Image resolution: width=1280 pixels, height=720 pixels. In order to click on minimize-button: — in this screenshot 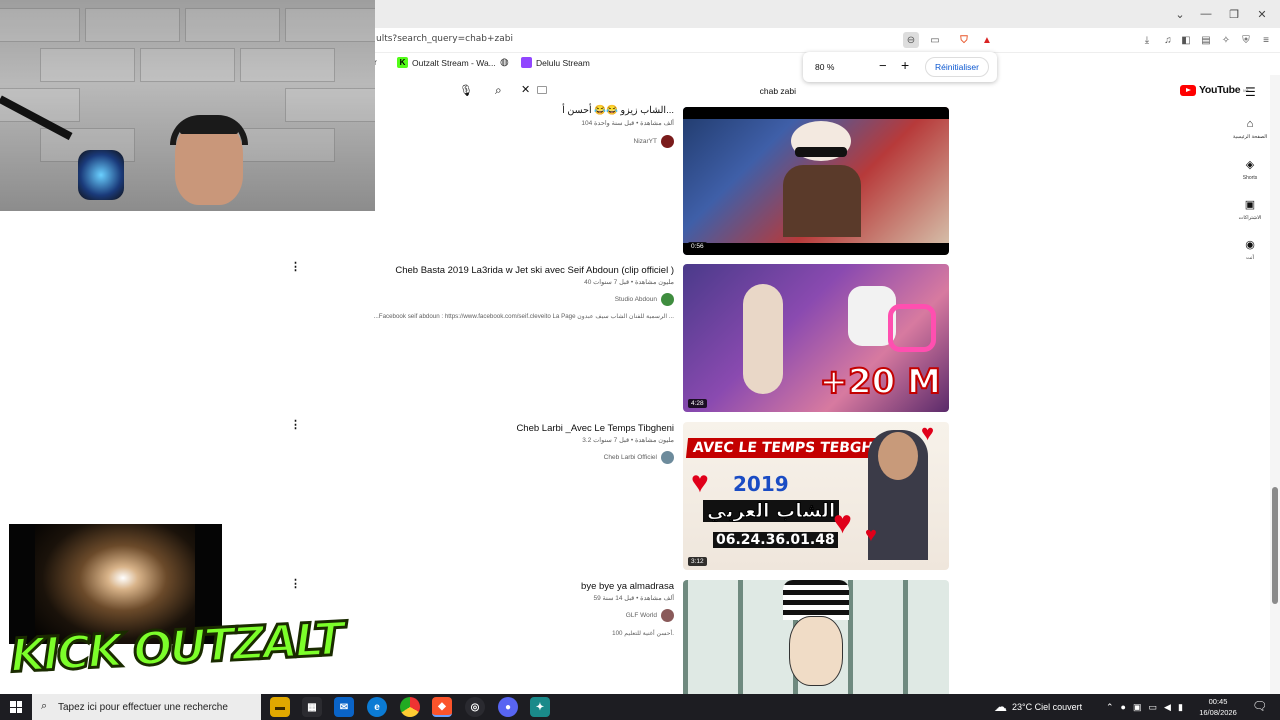, I will do `click(1206, 14)`.